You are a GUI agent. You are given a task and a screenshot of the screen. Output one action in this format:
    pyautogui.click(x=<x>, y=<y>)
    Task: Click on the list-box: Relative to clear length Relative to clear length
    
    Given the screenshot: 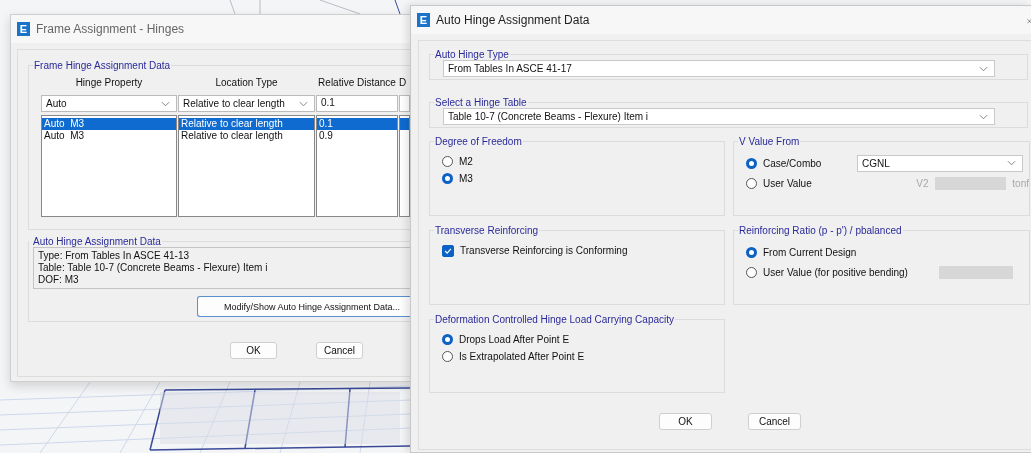 What is the action you would take?
    pyautogui.click(x=246, y=166)
    